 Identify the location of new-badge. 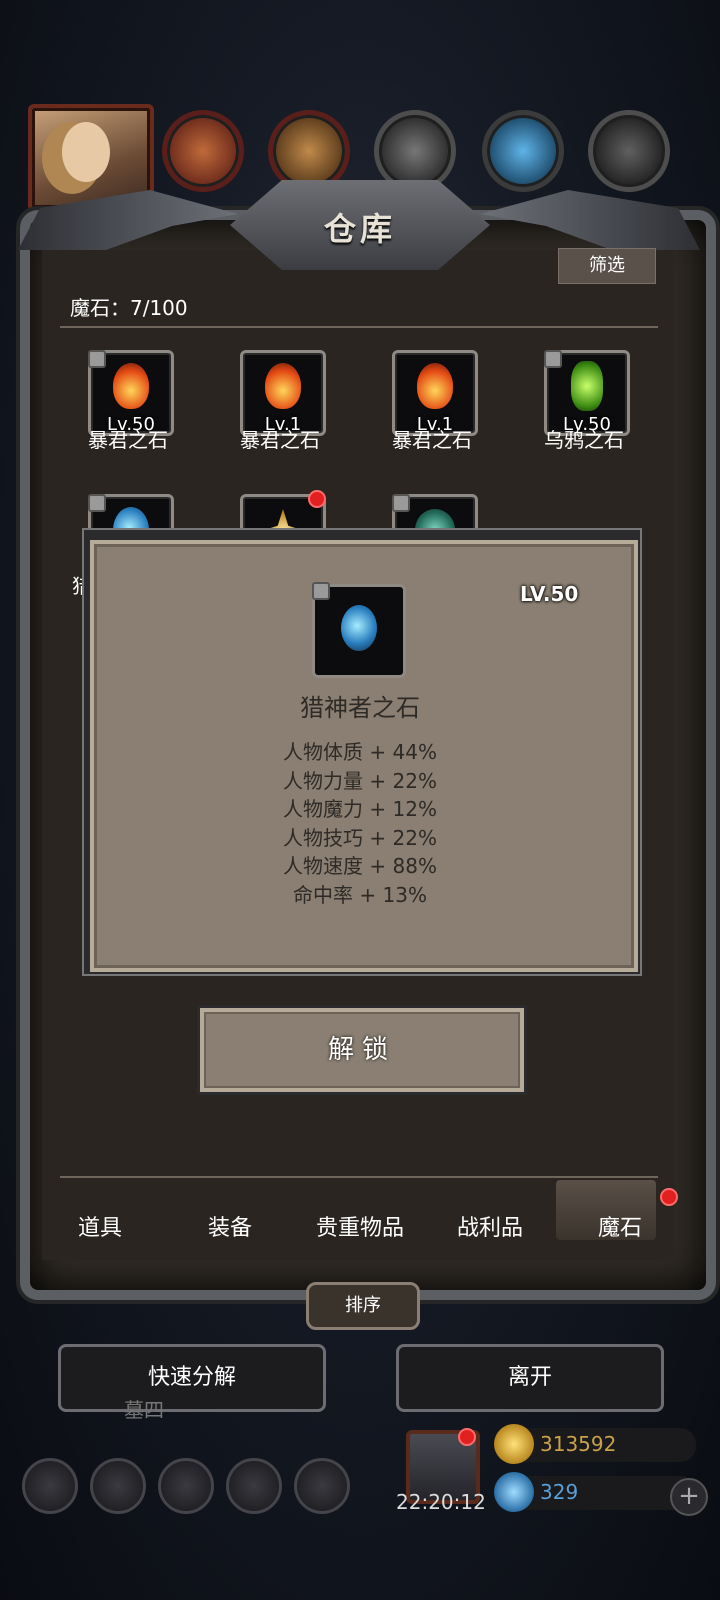
(317, 499).